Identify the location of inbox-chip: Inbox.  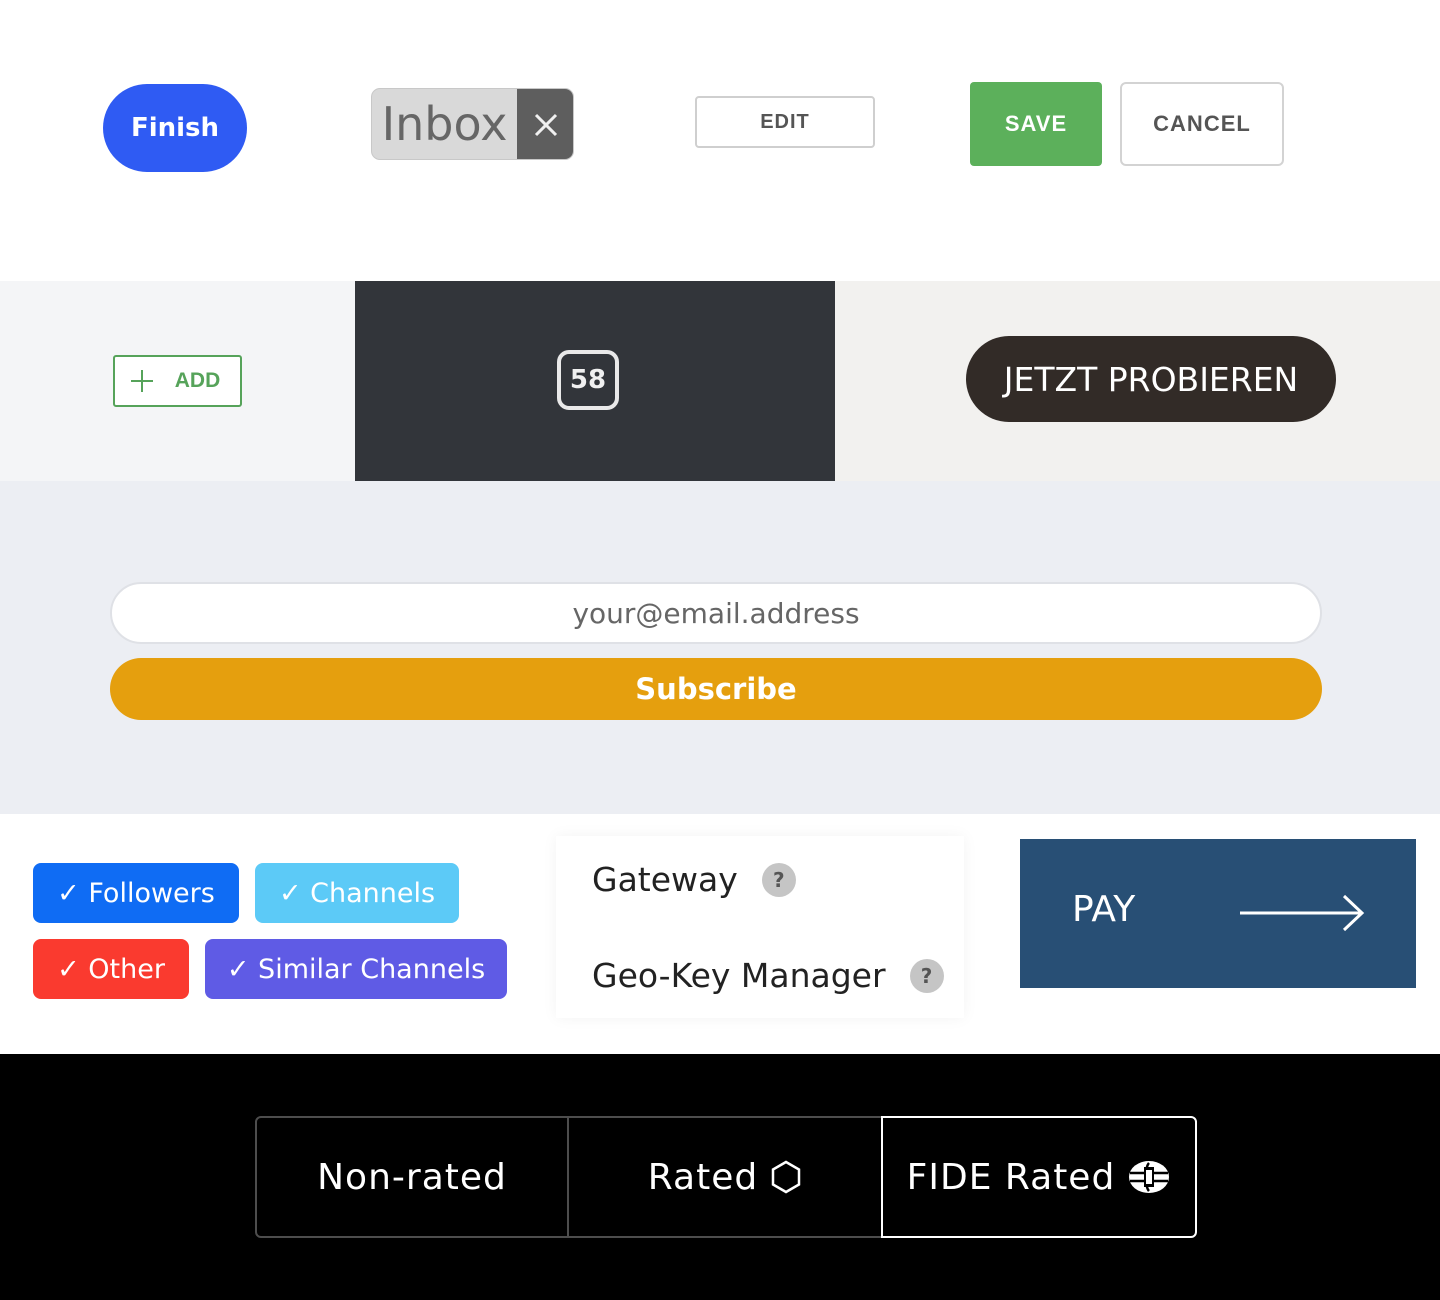
(472, 124).